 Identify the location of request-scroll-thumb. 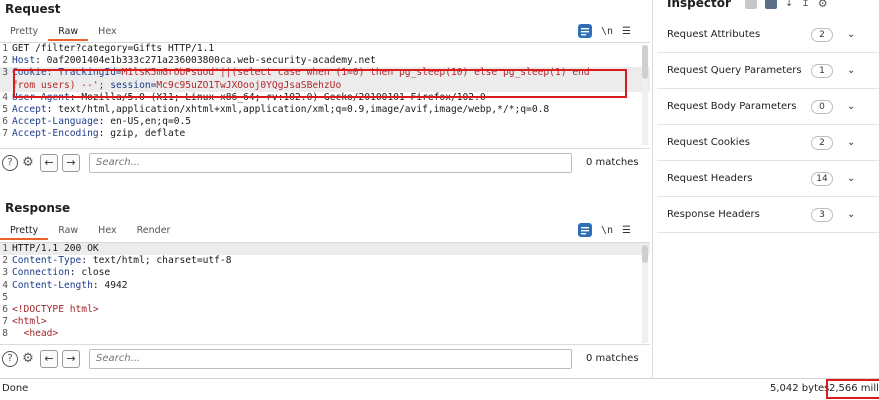
(645, 62).